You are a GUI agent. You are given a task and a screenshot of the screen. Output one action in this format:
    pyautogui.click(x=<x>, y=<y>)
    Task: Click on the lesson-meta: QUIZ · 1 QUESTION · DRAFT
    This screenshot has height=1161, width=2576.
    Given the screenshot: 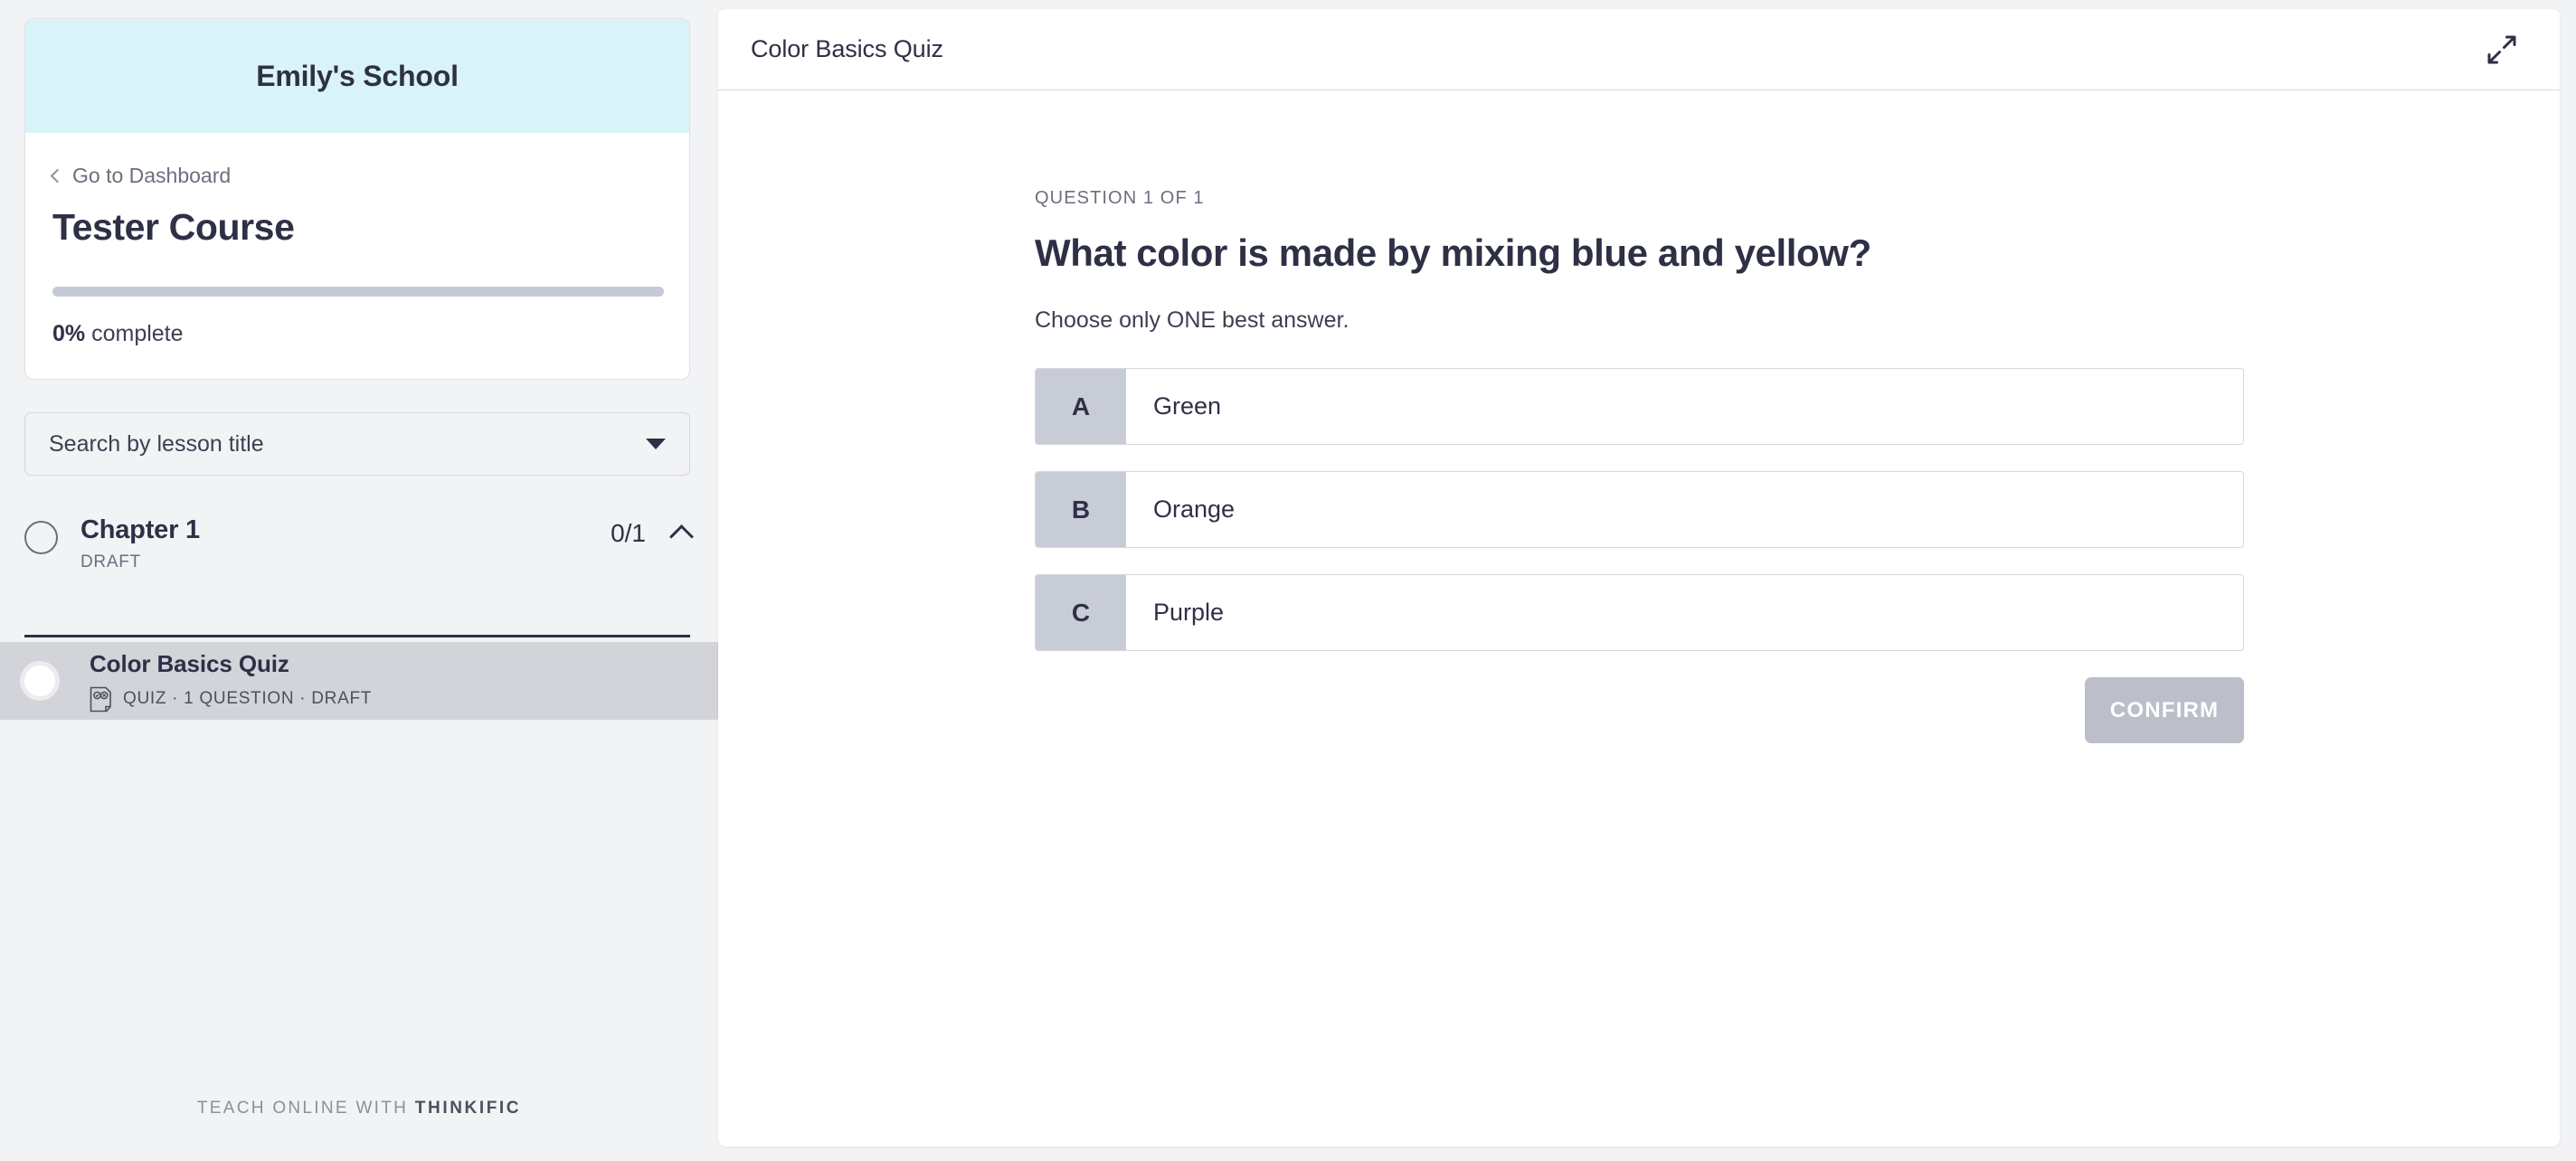 What is the action you would take?
    pyautogui.click(x=231, y=699)
    